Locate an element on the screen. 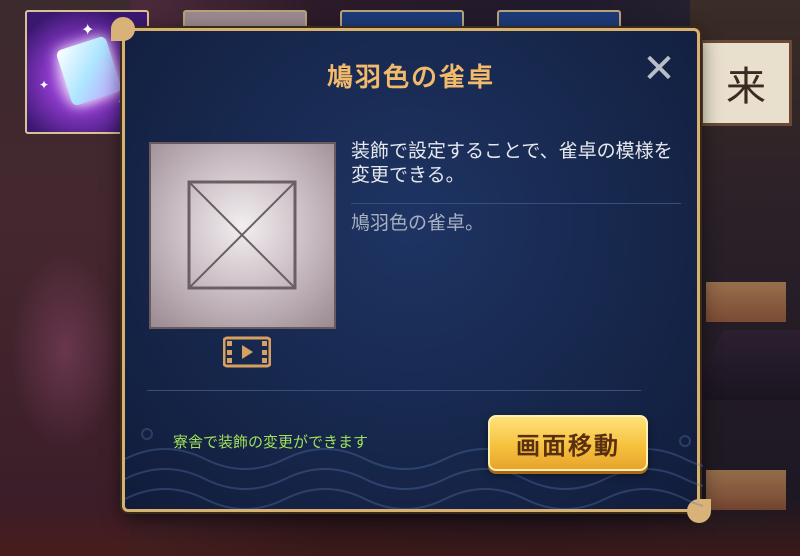 The image size is (800, 556). item-preview-image is located at coordinates (242, 235).